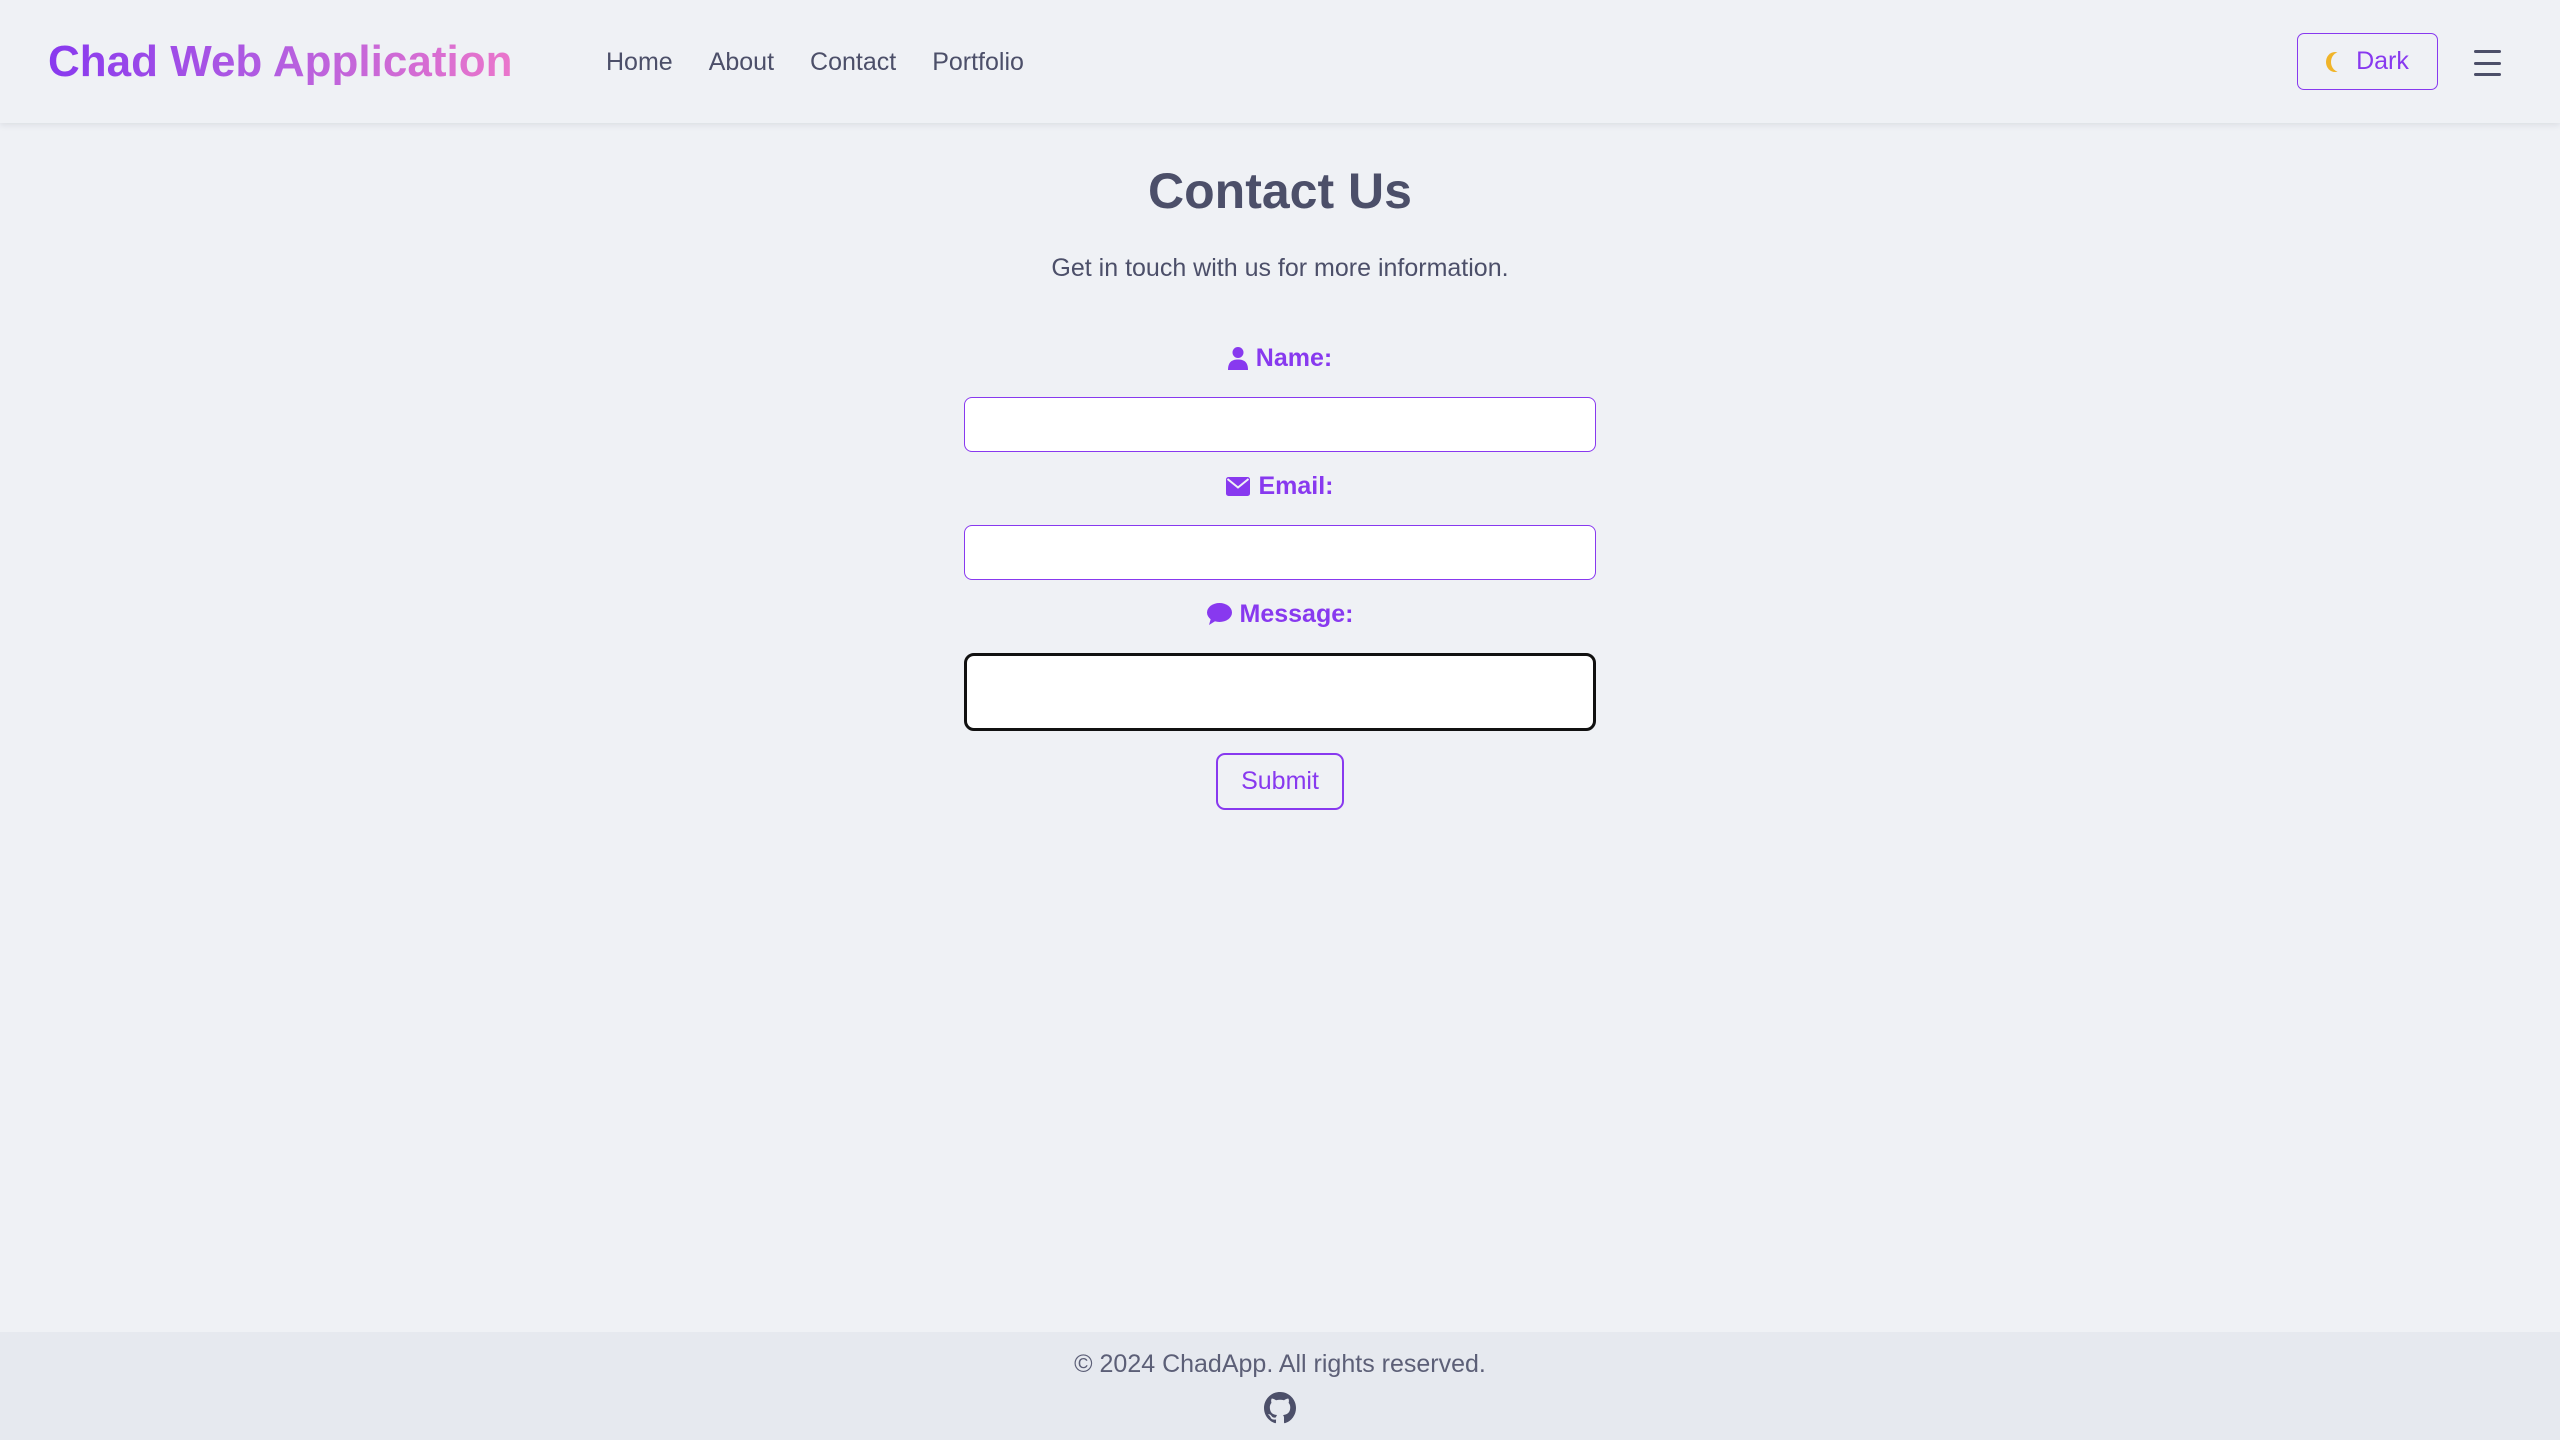 This screenshot has width=2560, height=1440. What do you see at coordinates (1296, 486) in the screenshot?
I see `email-label-text: Email:` at bounding box center [1296, 486].